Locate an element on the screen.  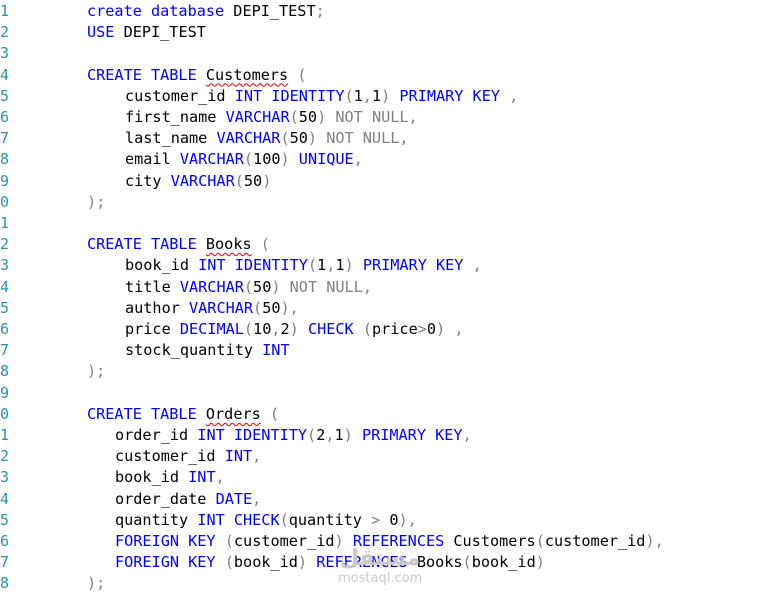
code-line: customer_id INT, is located at coordinates (188, 456).